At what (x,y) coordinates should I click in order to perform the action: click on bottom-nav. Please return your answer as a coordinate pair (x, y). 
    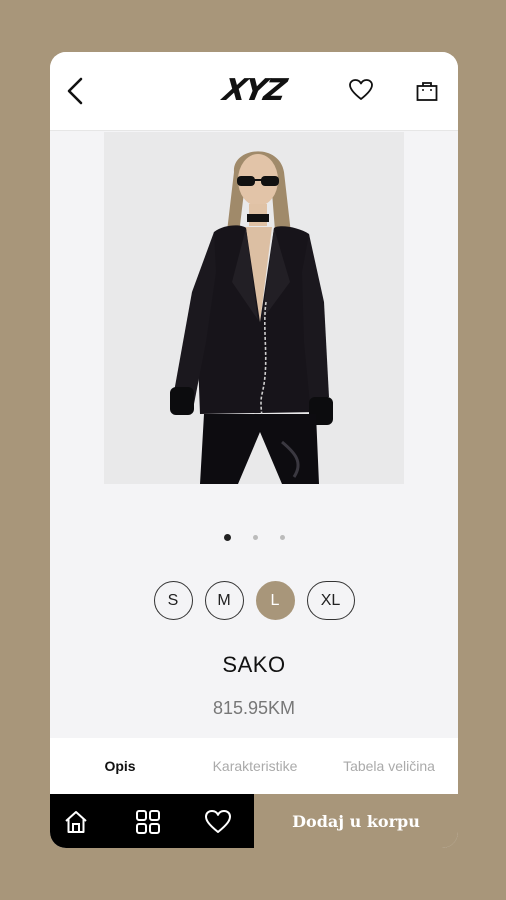
    Looking at the image, I should click on (152, 821).